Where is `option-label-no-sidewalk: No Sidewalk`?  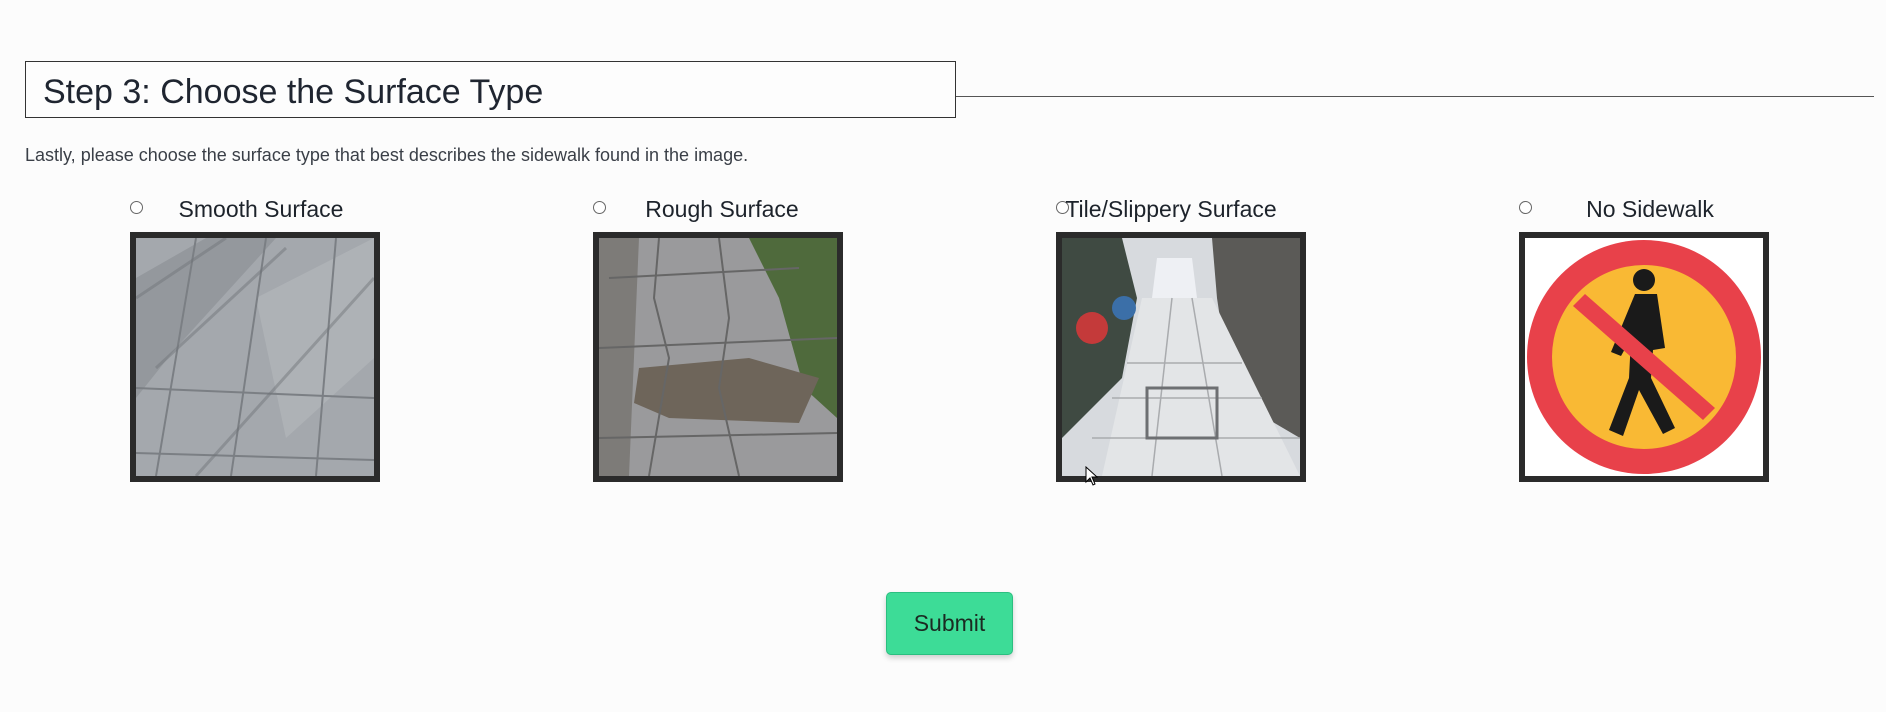 option-label-no-sidewalk: No Sidewalk is located at coordinates (1650, 209).